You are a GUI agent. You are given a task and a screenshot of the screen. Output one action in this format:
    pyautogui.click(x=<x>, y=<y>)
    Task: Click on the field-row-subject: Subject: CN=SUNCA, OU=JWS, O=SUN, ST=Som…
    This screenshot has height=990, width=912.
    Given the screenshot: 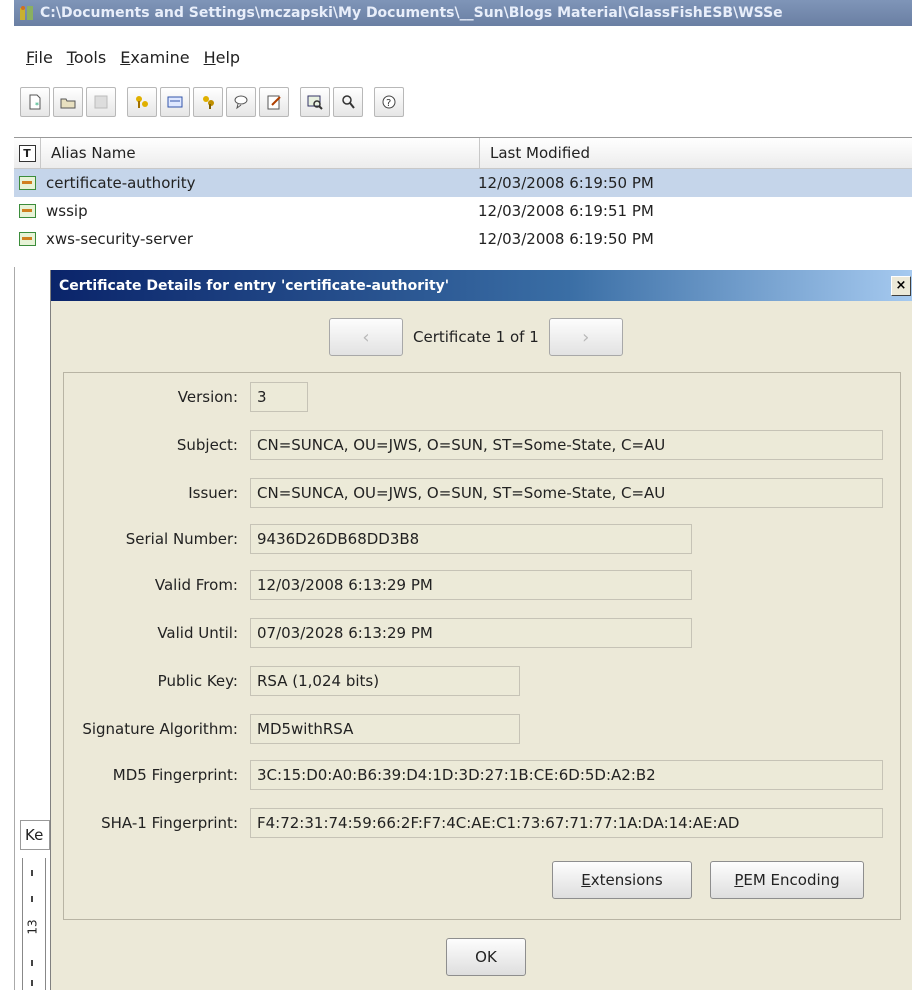 What is the action you would take?
    pyautogui.click(x=473, y=445)
    